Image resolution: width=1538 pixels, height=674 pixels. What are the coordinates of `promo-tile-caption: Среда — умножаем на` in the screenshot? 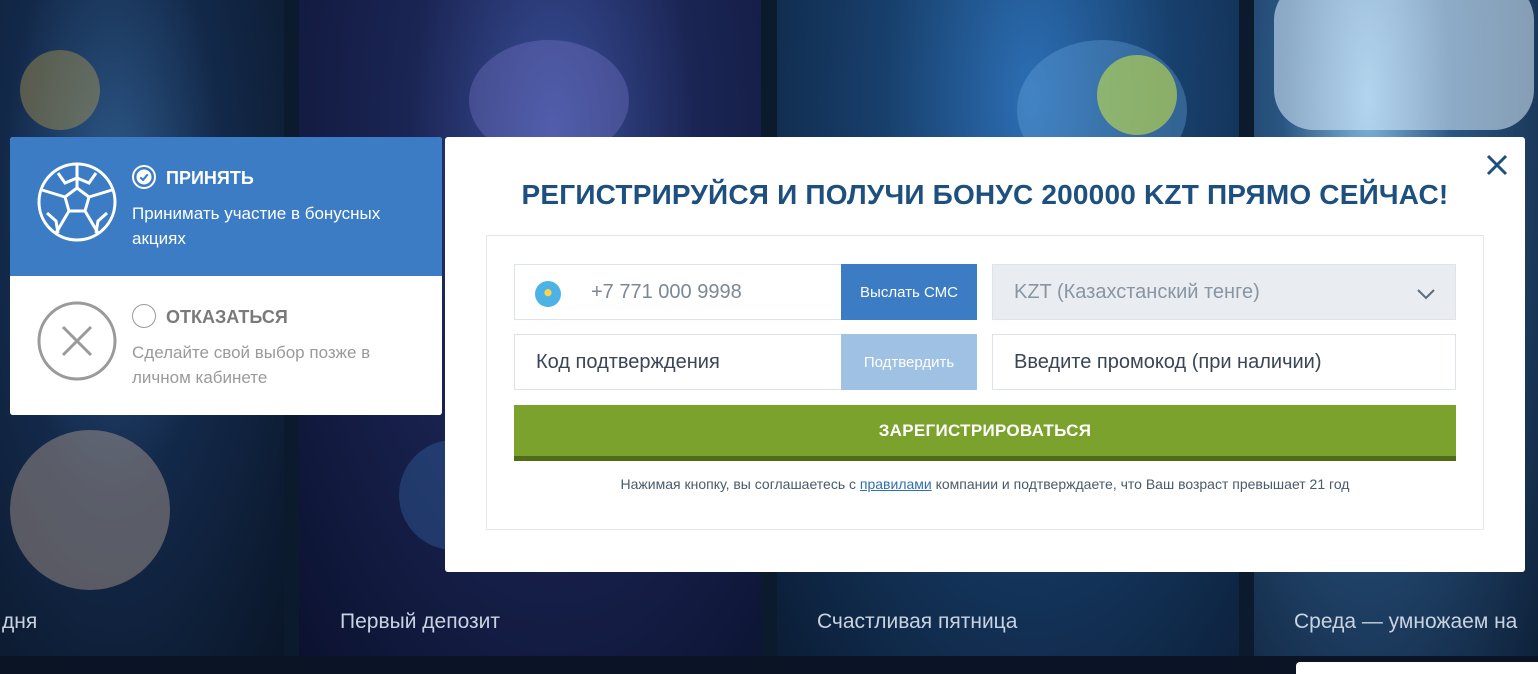 It's located at (1406, 621).